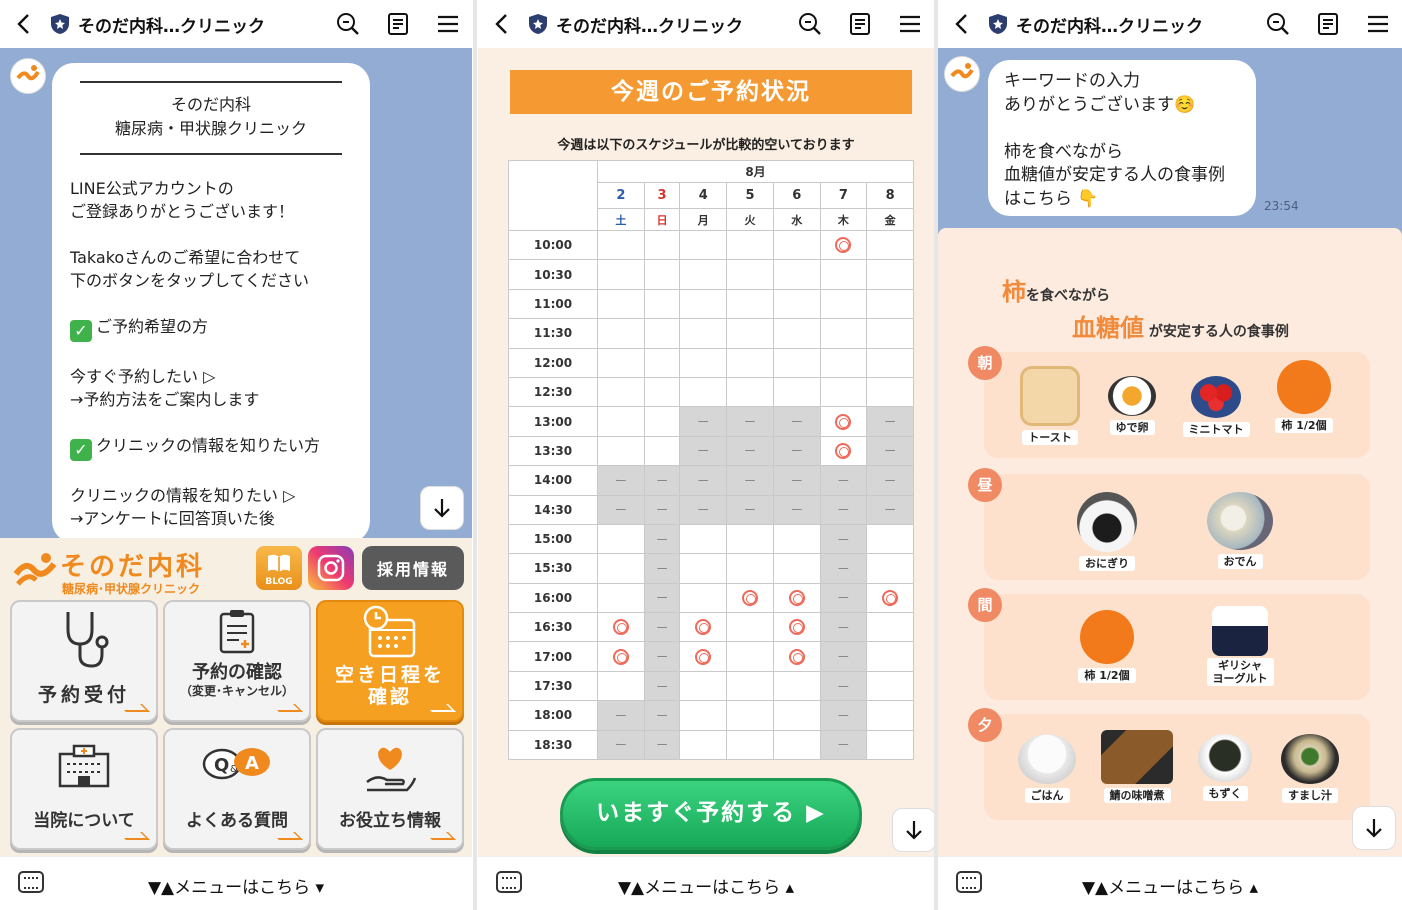  I want to click on heading-persimmon: 柿, so click(1014, 292).